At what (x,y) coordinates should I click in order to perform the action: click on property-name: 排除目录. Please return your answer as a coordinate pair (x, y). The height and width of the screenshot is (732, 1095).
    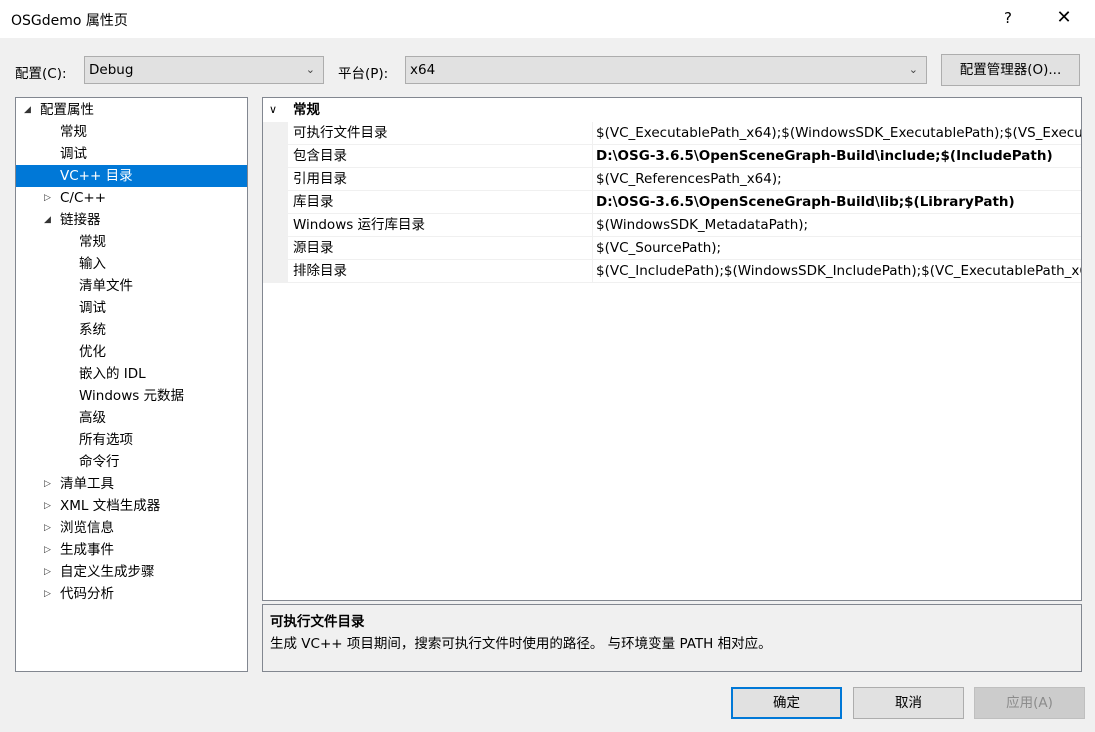
    Looking at the image, I should click on (320, 271).